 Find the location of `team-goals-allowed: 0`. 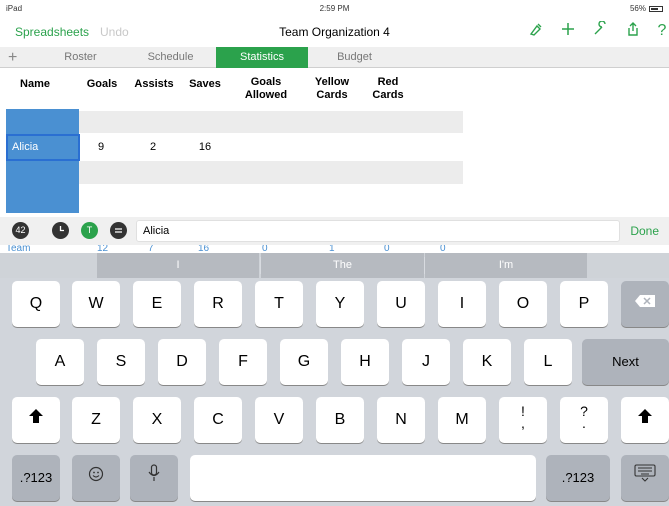

team-goals-allowed: 0 is located at coordinates (265, 249).